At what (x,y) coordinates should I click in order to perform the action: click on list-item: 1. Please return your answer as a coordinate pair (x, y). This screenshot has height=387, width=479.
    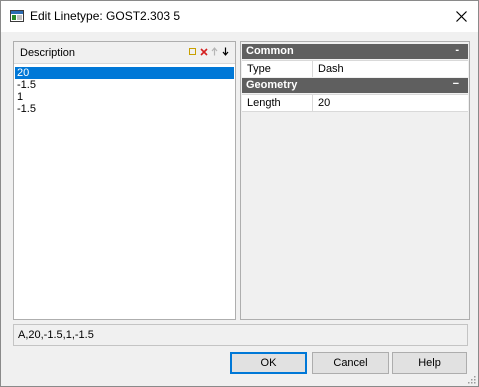
    Looking at the image, I should click on (124, 97).